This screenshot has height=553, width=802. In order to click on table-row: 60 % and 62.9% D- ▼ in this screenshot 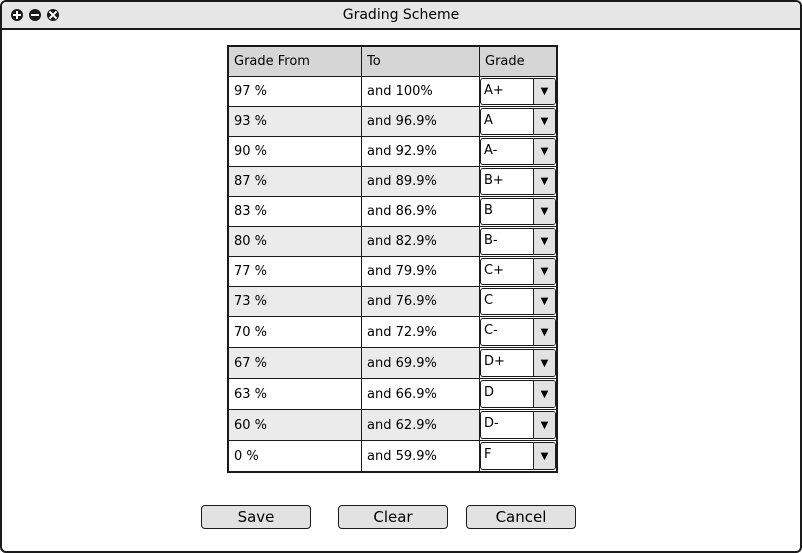, I will do `click(392, 425)`.